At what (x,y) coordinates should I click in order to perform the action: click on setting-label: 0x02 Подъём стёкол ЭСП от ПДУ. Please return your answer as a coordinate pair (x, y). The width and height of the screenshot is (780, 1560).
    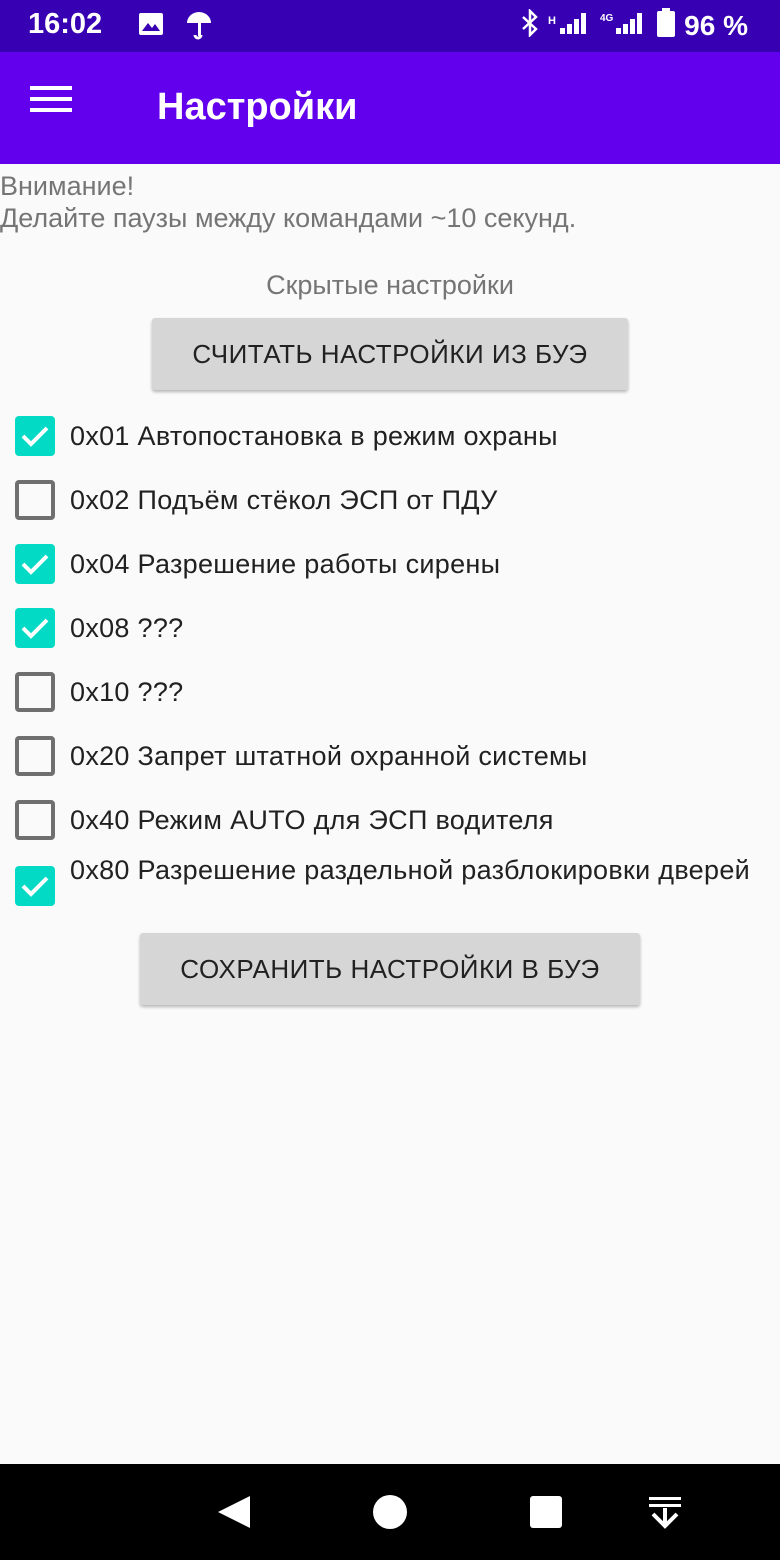
    Looking at the image, I should click on (284, 500).